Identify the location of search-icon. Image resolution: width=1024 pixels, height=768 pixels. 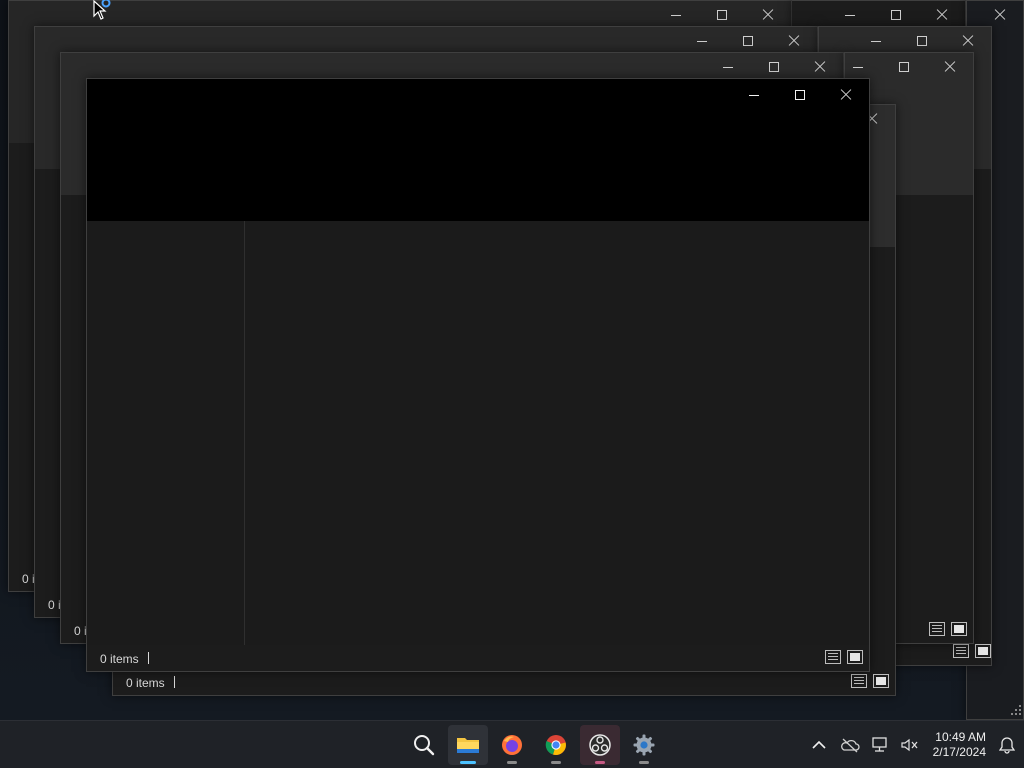
(424, 745).